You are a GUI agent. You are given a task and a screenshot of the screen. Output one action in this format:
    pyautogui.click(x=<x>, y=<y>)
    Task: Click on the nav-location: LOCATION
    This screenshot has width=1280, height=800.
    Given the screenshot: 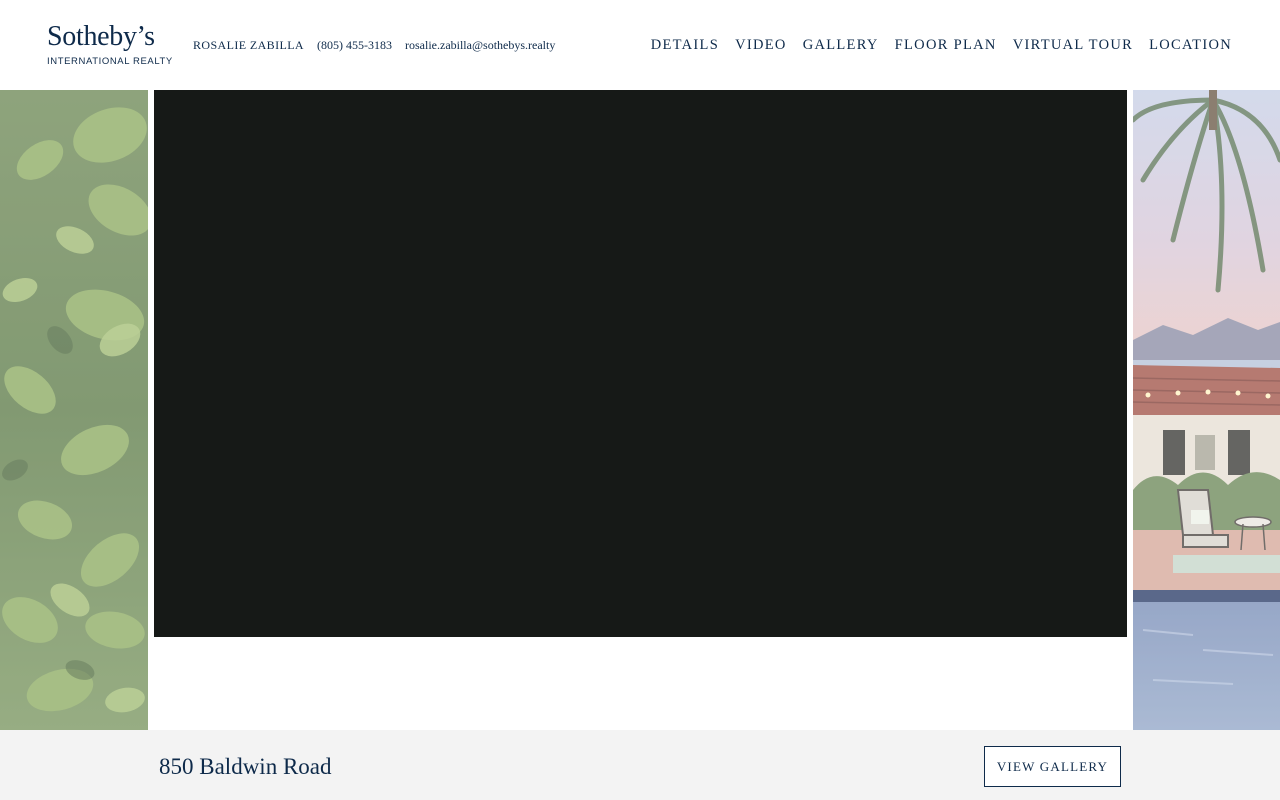 What is the action you would take?
    pyautogui.click(x=1190, y=45)
    